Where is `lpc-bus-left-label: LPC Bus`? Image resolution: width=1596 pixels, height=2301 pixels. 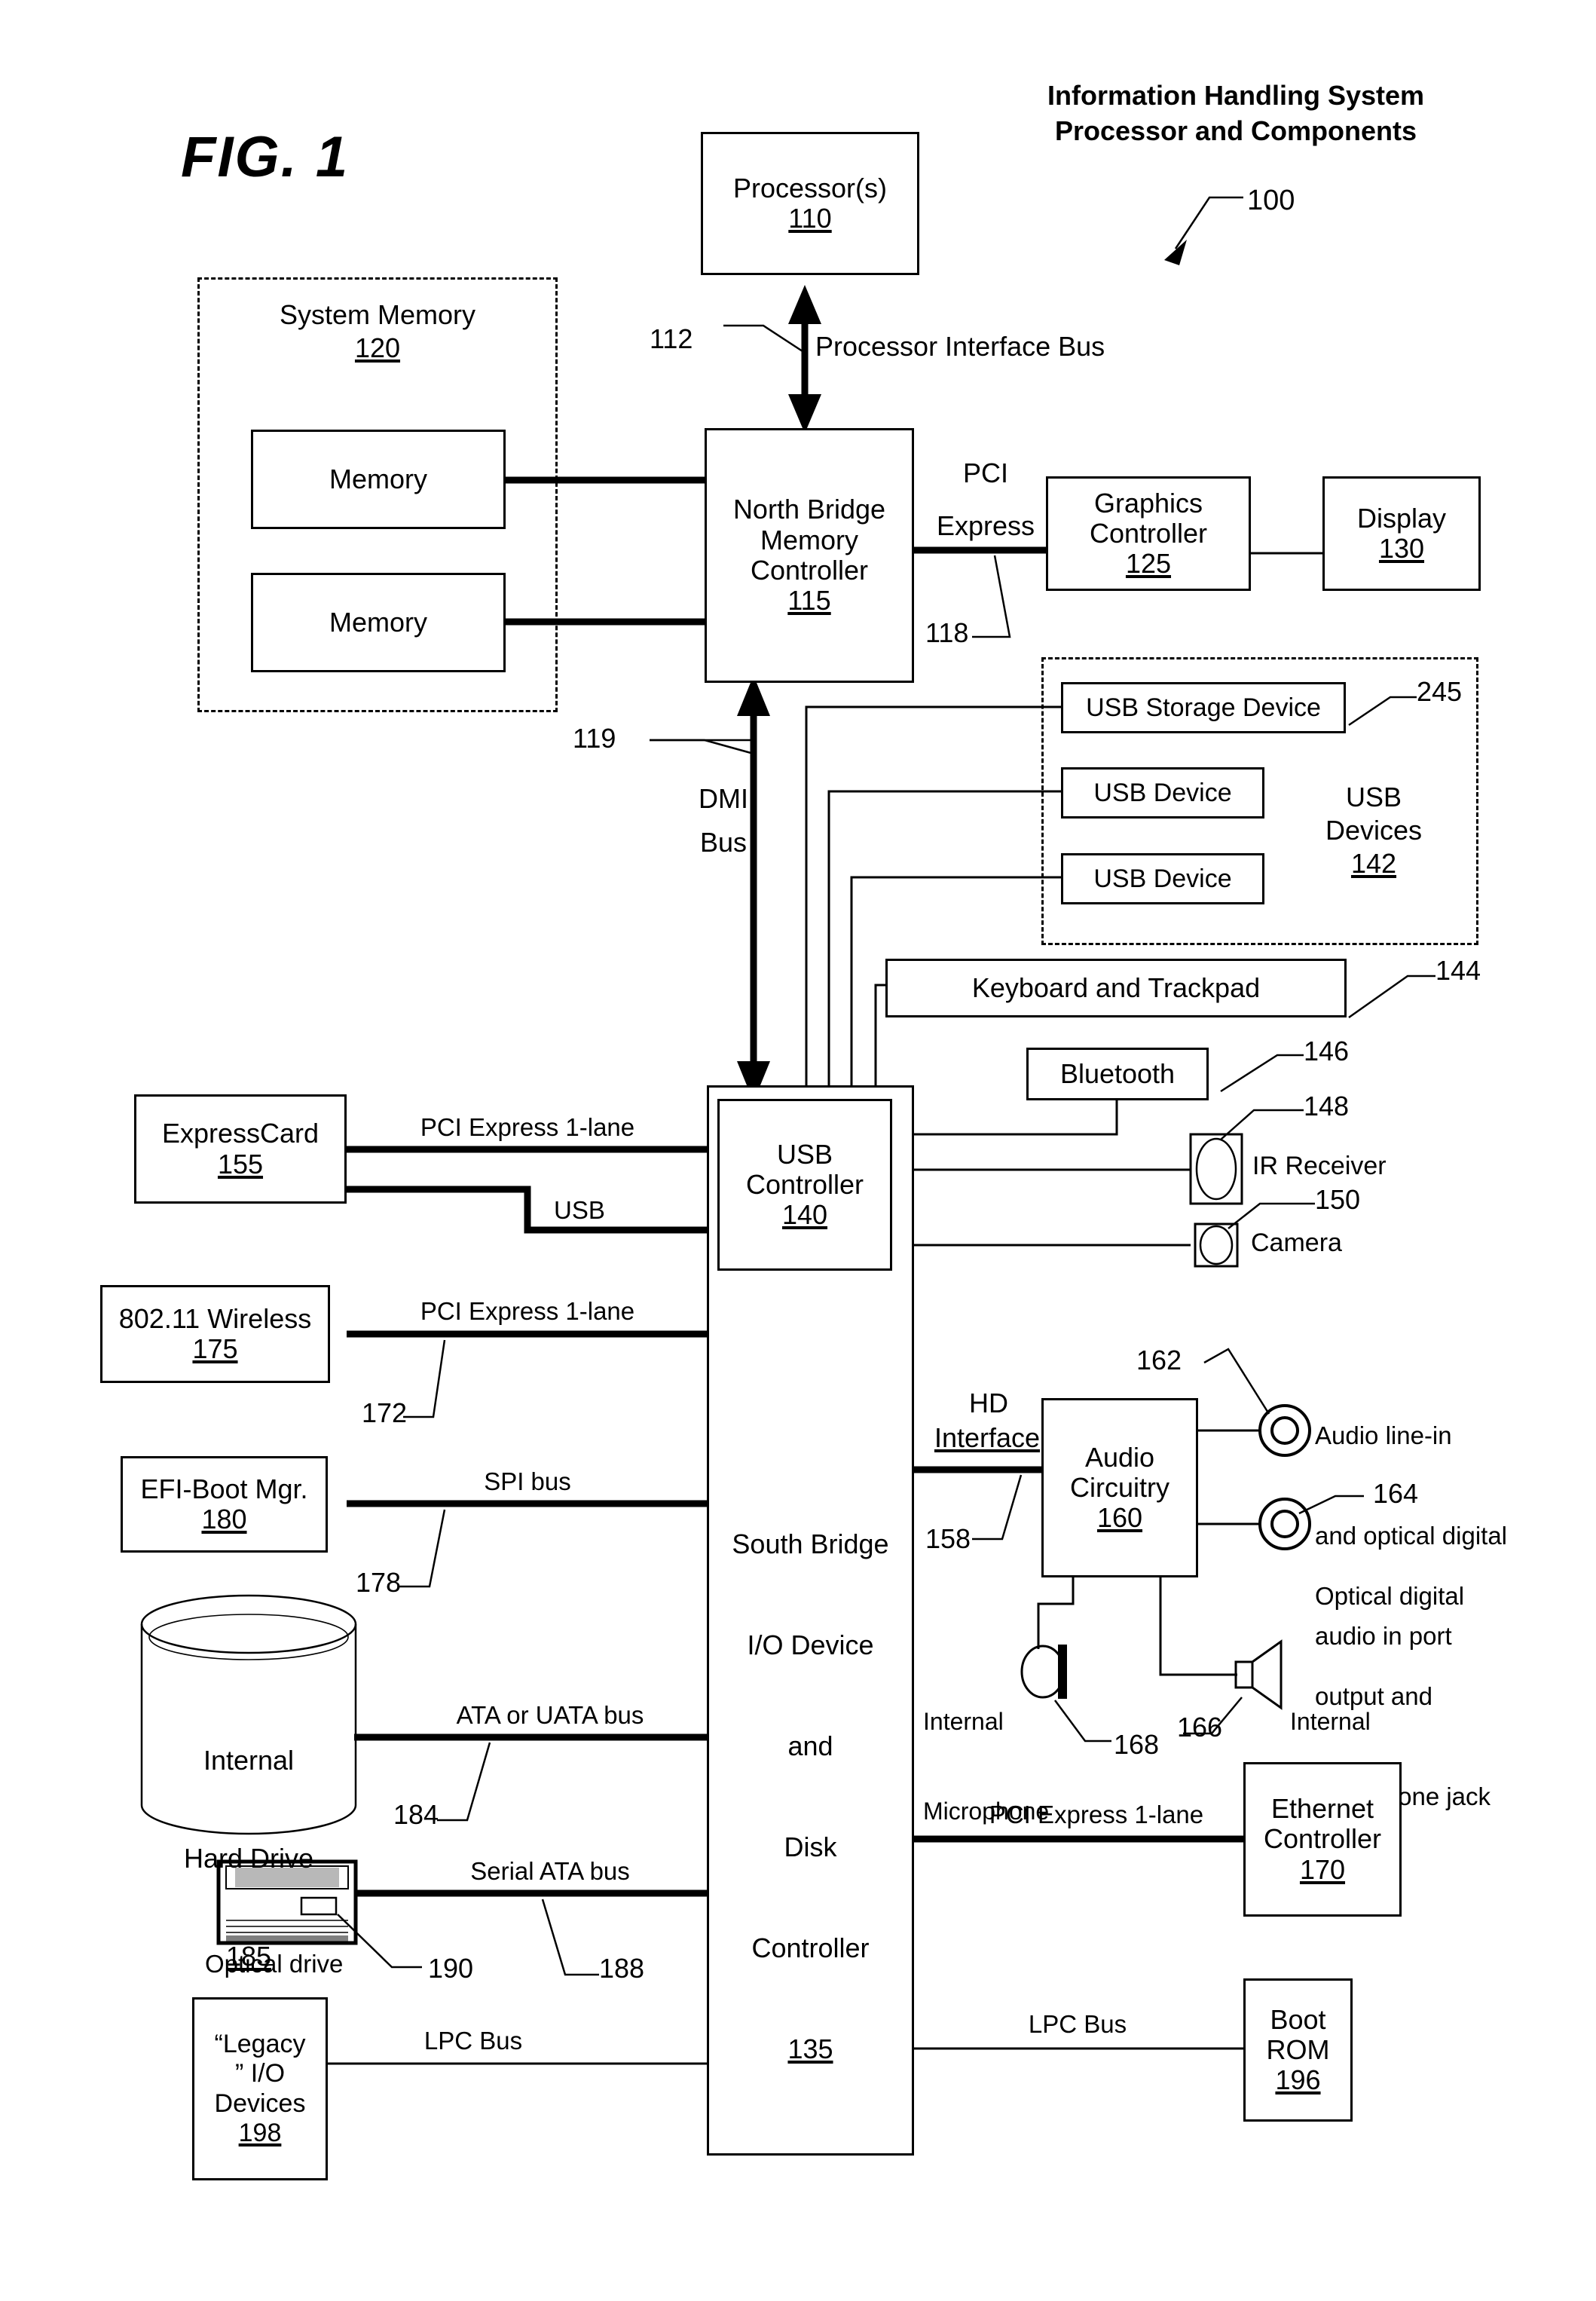
lpc-bus-left-label: LPC Bus is located at coordinates (473, 2041).